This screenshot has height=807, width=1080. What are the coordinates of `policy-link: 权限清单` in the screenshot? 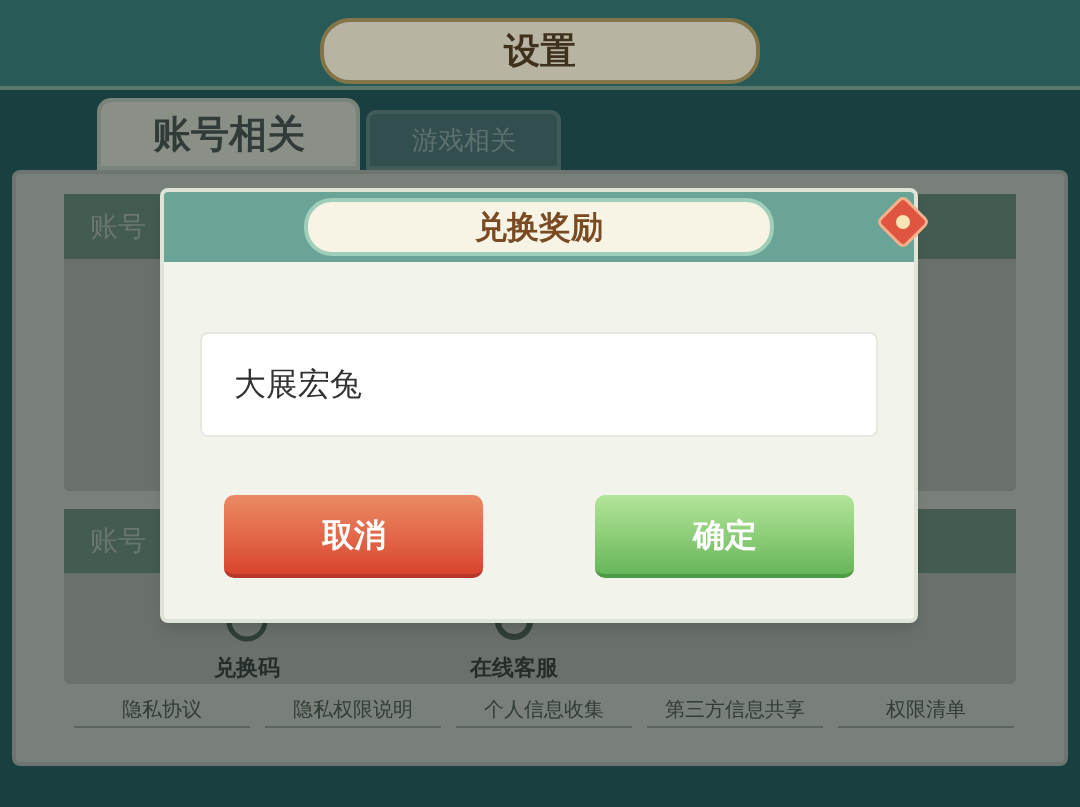 It's located at (926, 711).